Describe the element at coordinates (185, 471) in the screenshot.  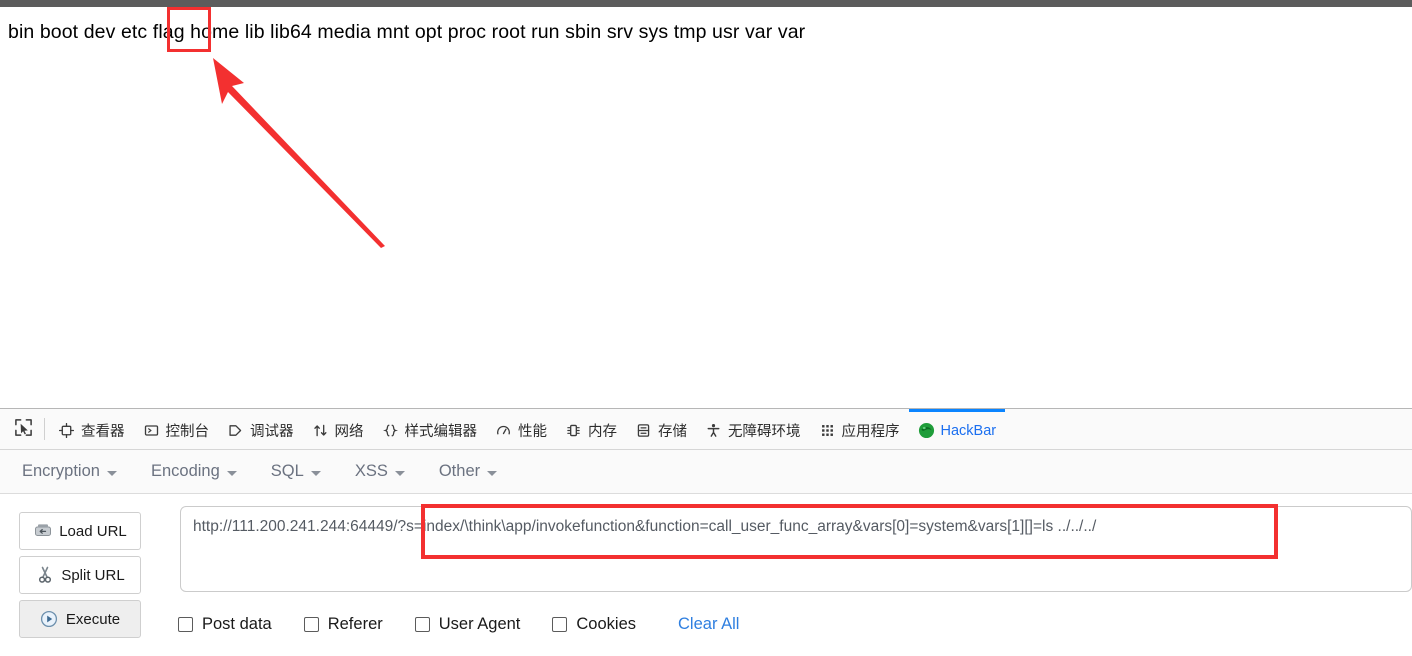
I see `menu-encoding-label: Encoding` at that location.